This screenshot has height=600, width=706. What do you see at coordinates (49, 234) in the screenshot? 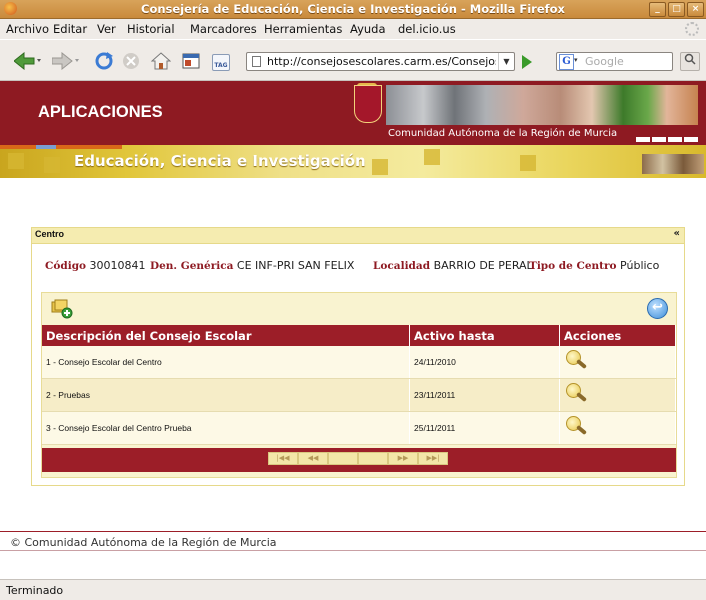
I see `centro-header-label: Centro` at bounding box center [49, 234].